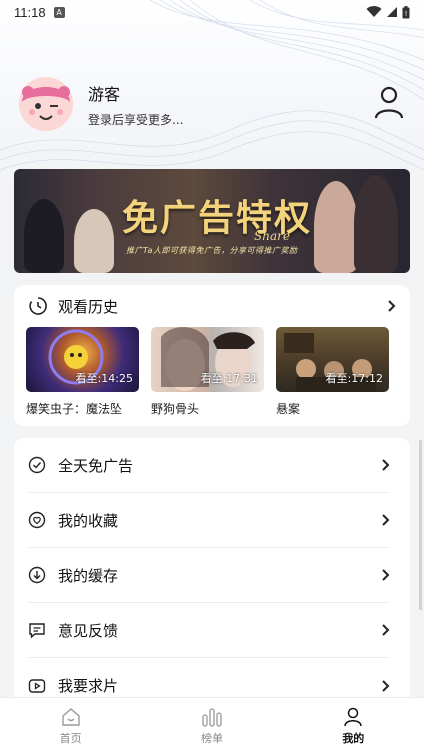  Describe the element at coordinates (209, 465) in the screenshot. I see `menu-item-ad-free: 全天免广告` at that location.